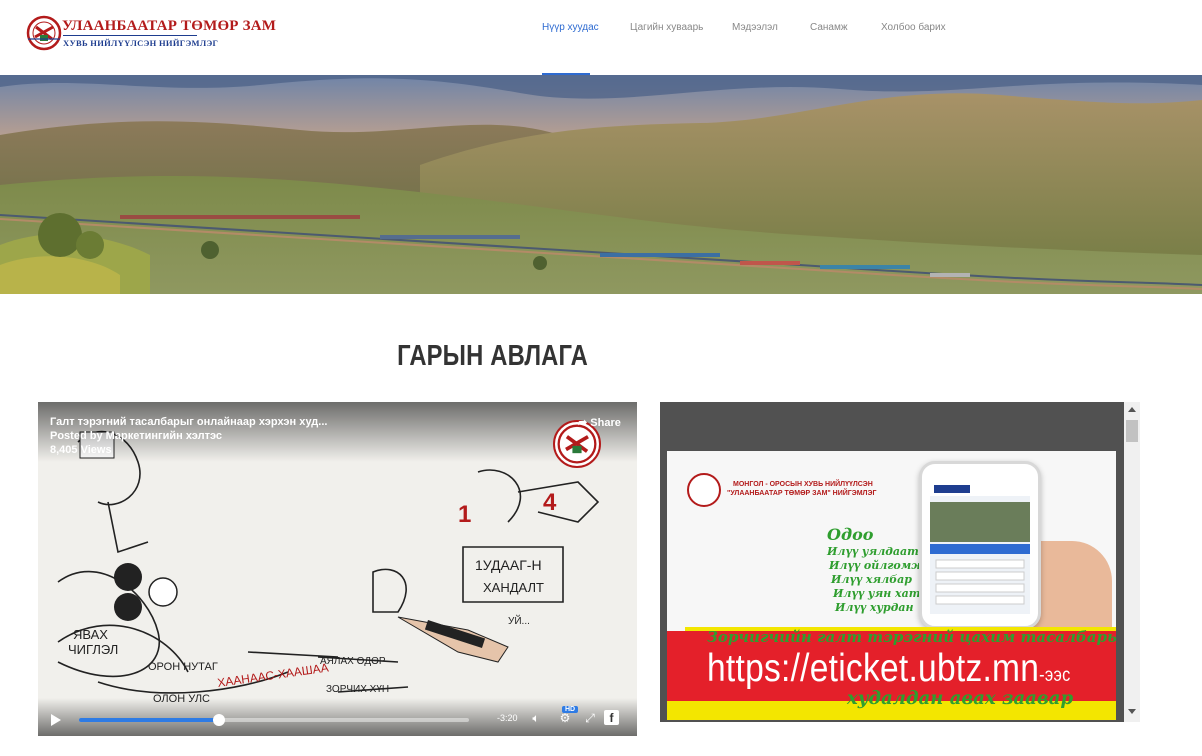  Describe the element at coordinates (353, 661) in the screenshot. I see `board-text-9: АЯЛАХ ӨДӨР` at that location.